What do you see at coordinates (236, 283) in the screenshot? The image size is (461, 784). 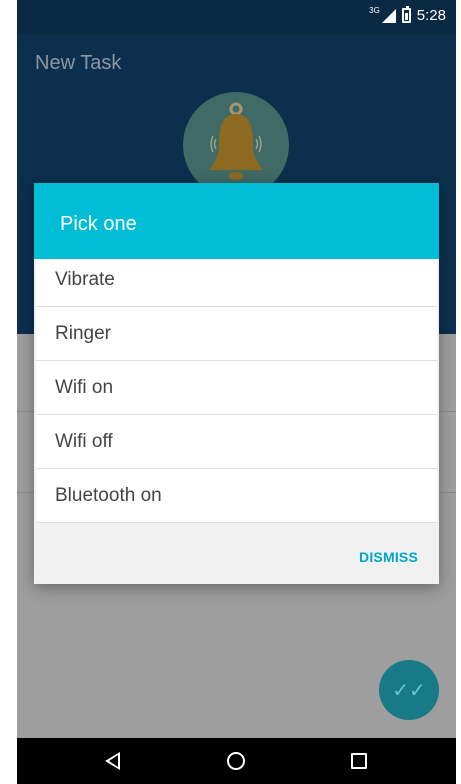 I see `option-vibrate: Vibrate` at bounding box center [236, 283].